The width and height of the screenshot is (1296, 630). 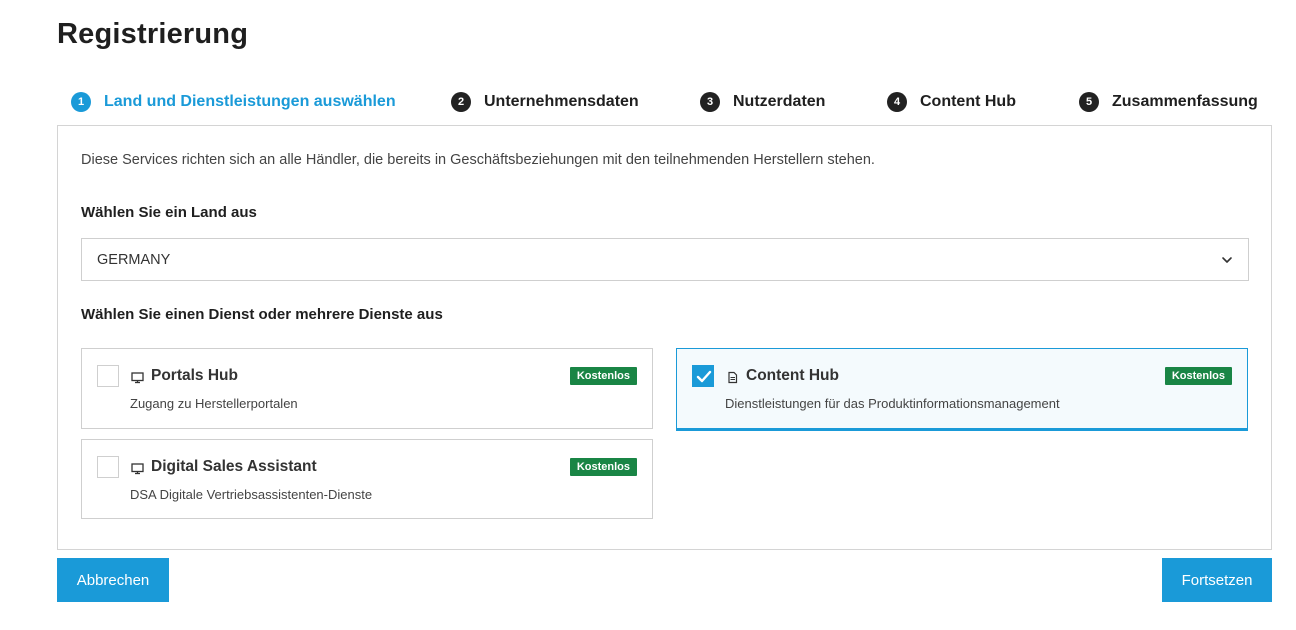 I want to click on step-label: Zusammenfassung, so click(x=1185, y=101).